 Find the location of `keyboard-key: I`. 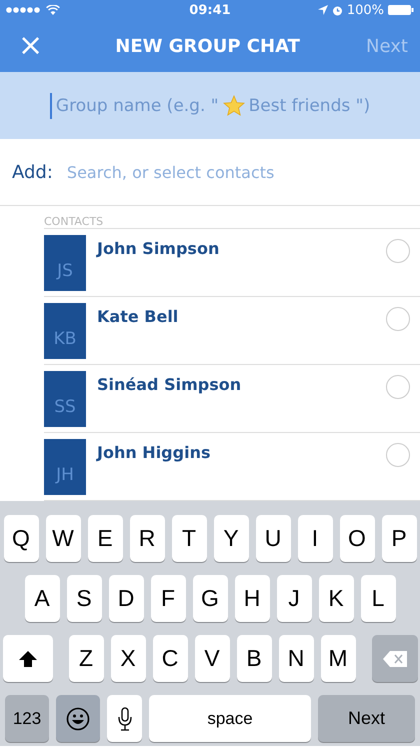

keyboard-key: I is located at coordinates (315, 538).